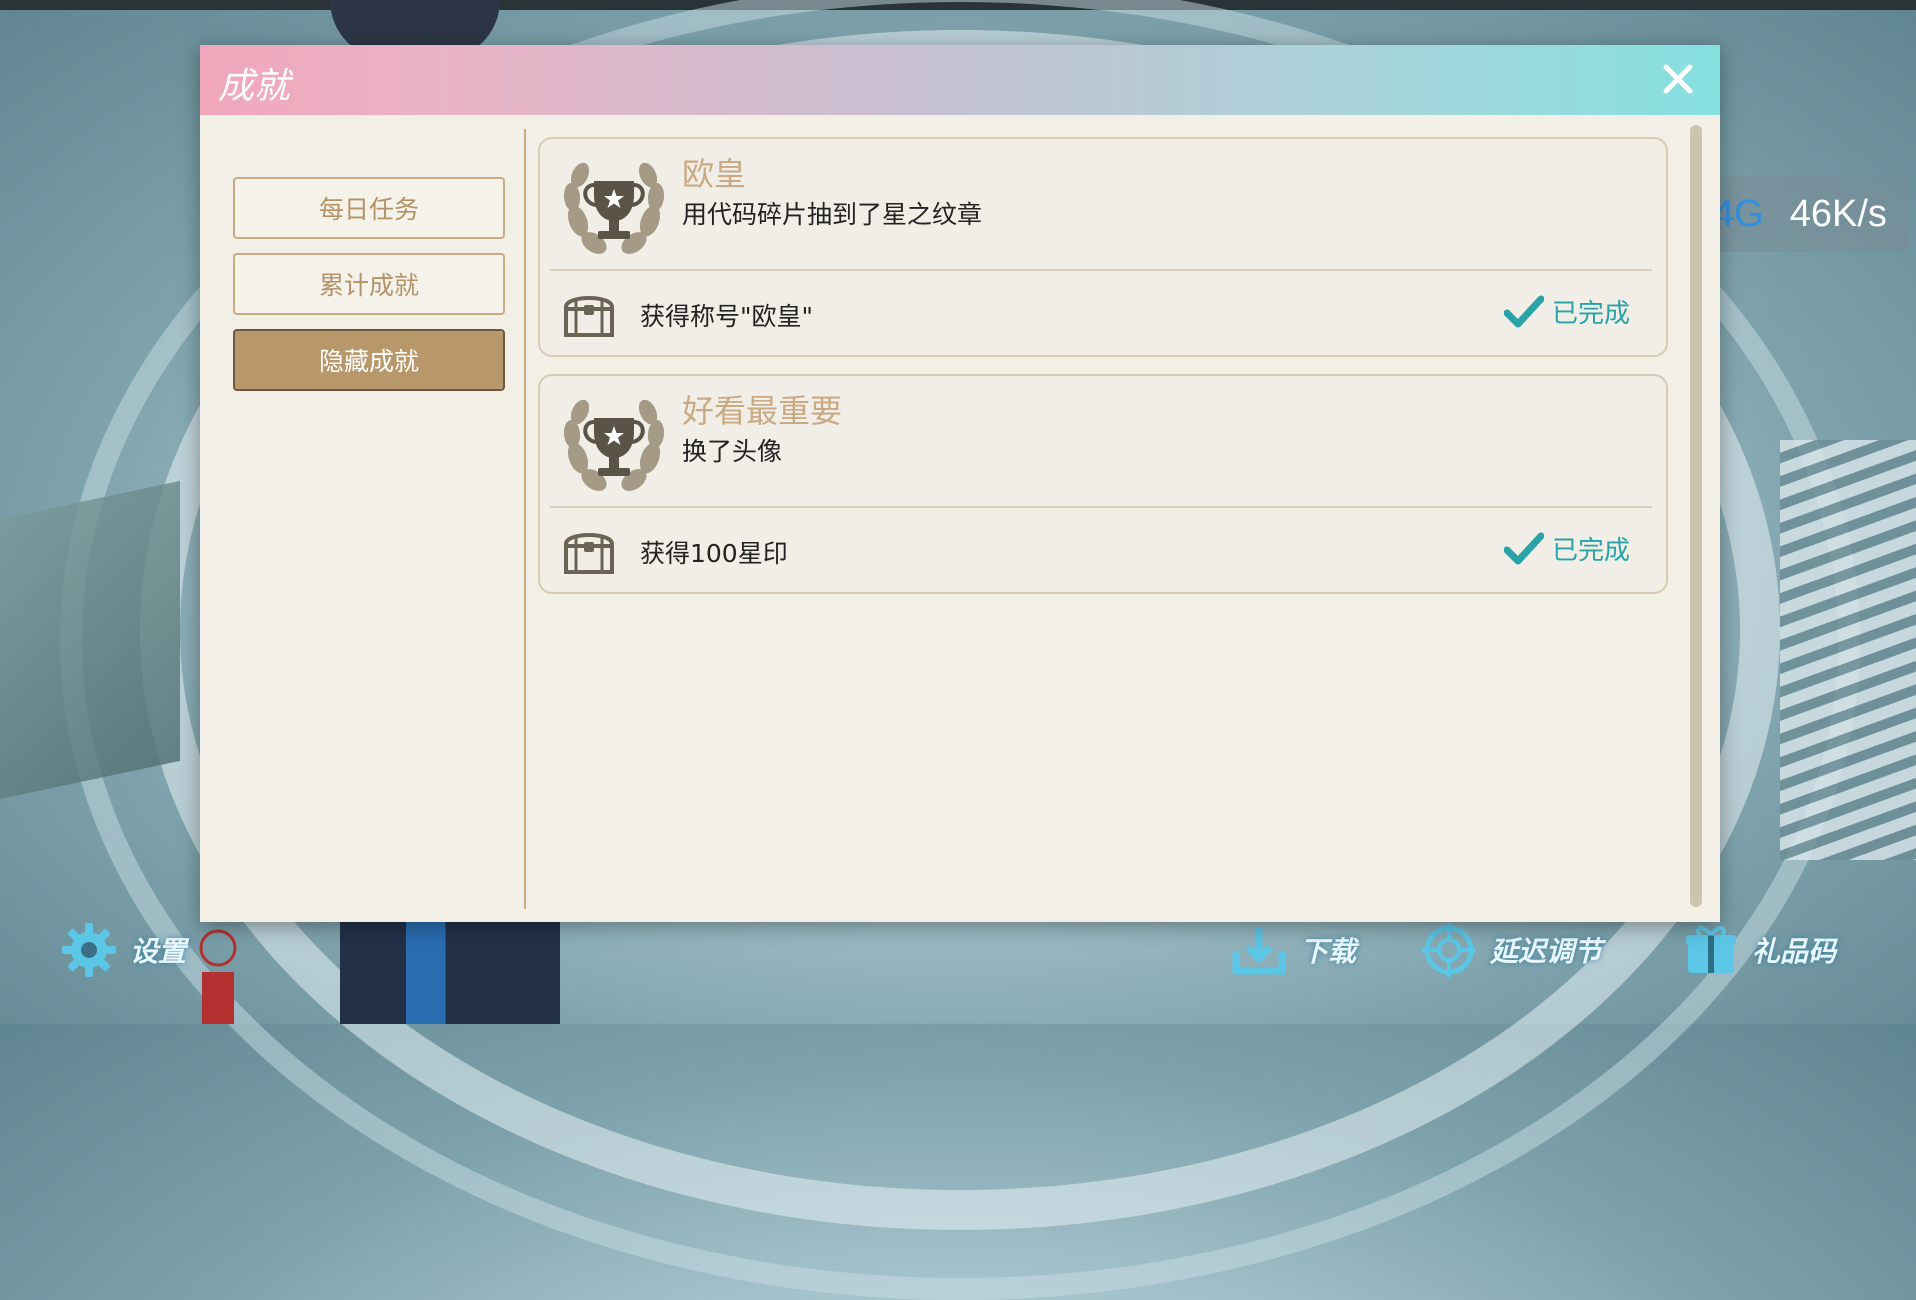 The image size is (1916, 1300). I want to click on achievement-title: 好看最重要, so click(762, 411).